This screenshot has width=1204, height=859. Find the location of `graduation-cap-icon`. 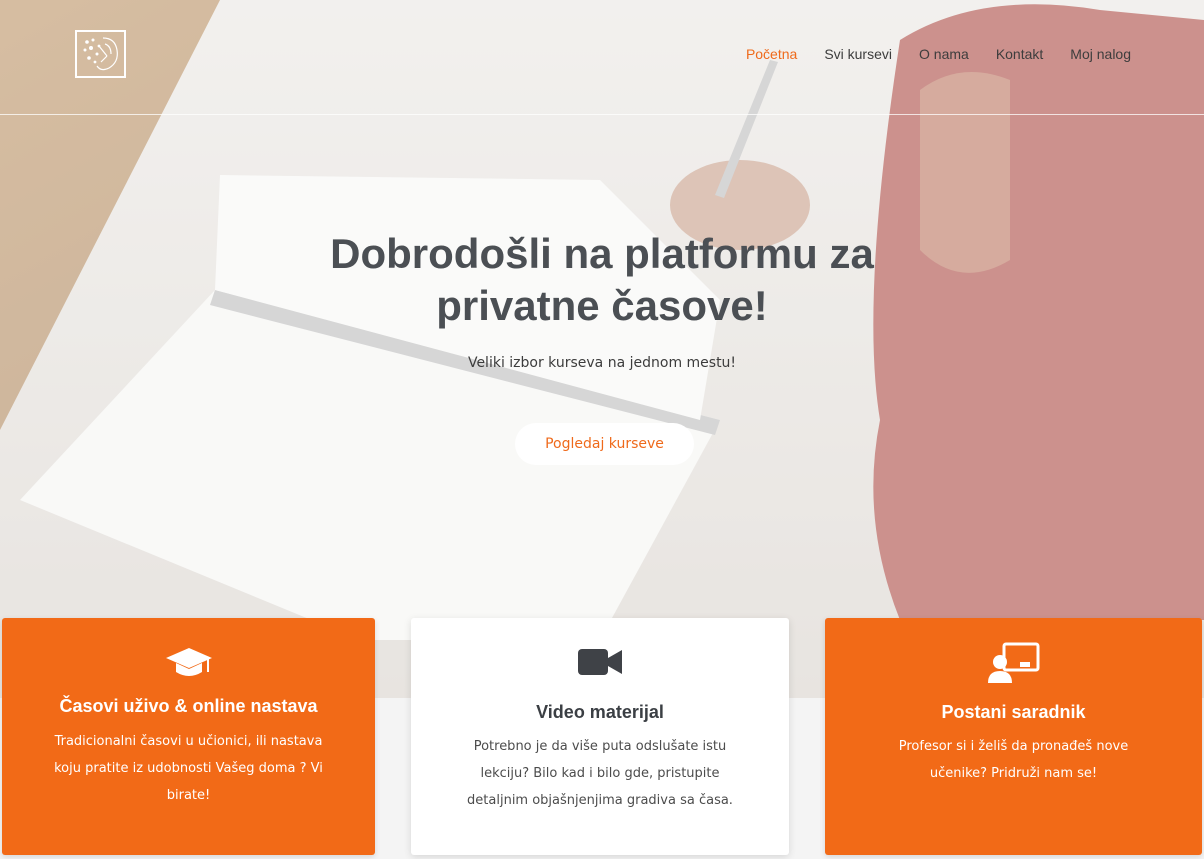

graduation-cap-icon is located at coordinates (189, 665).